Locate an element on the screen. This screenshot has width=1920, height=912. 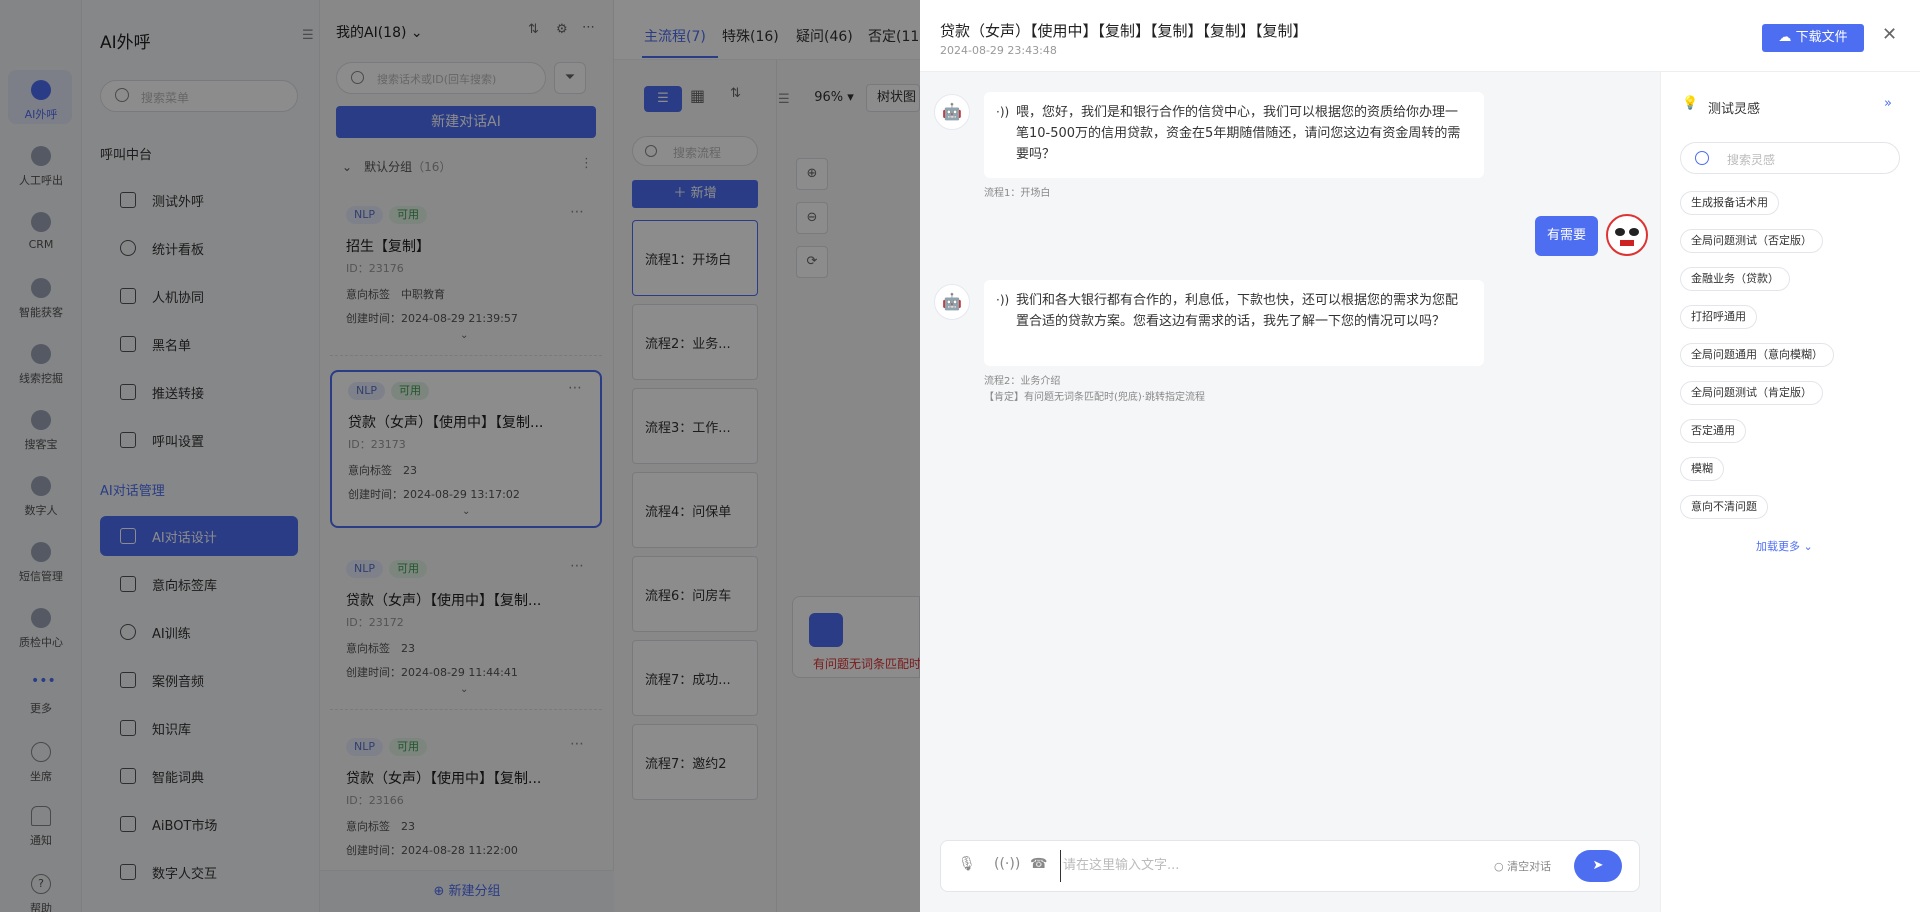
message-flow-label: 流程2：业务介绍 is located at coordinates (1022, 381).